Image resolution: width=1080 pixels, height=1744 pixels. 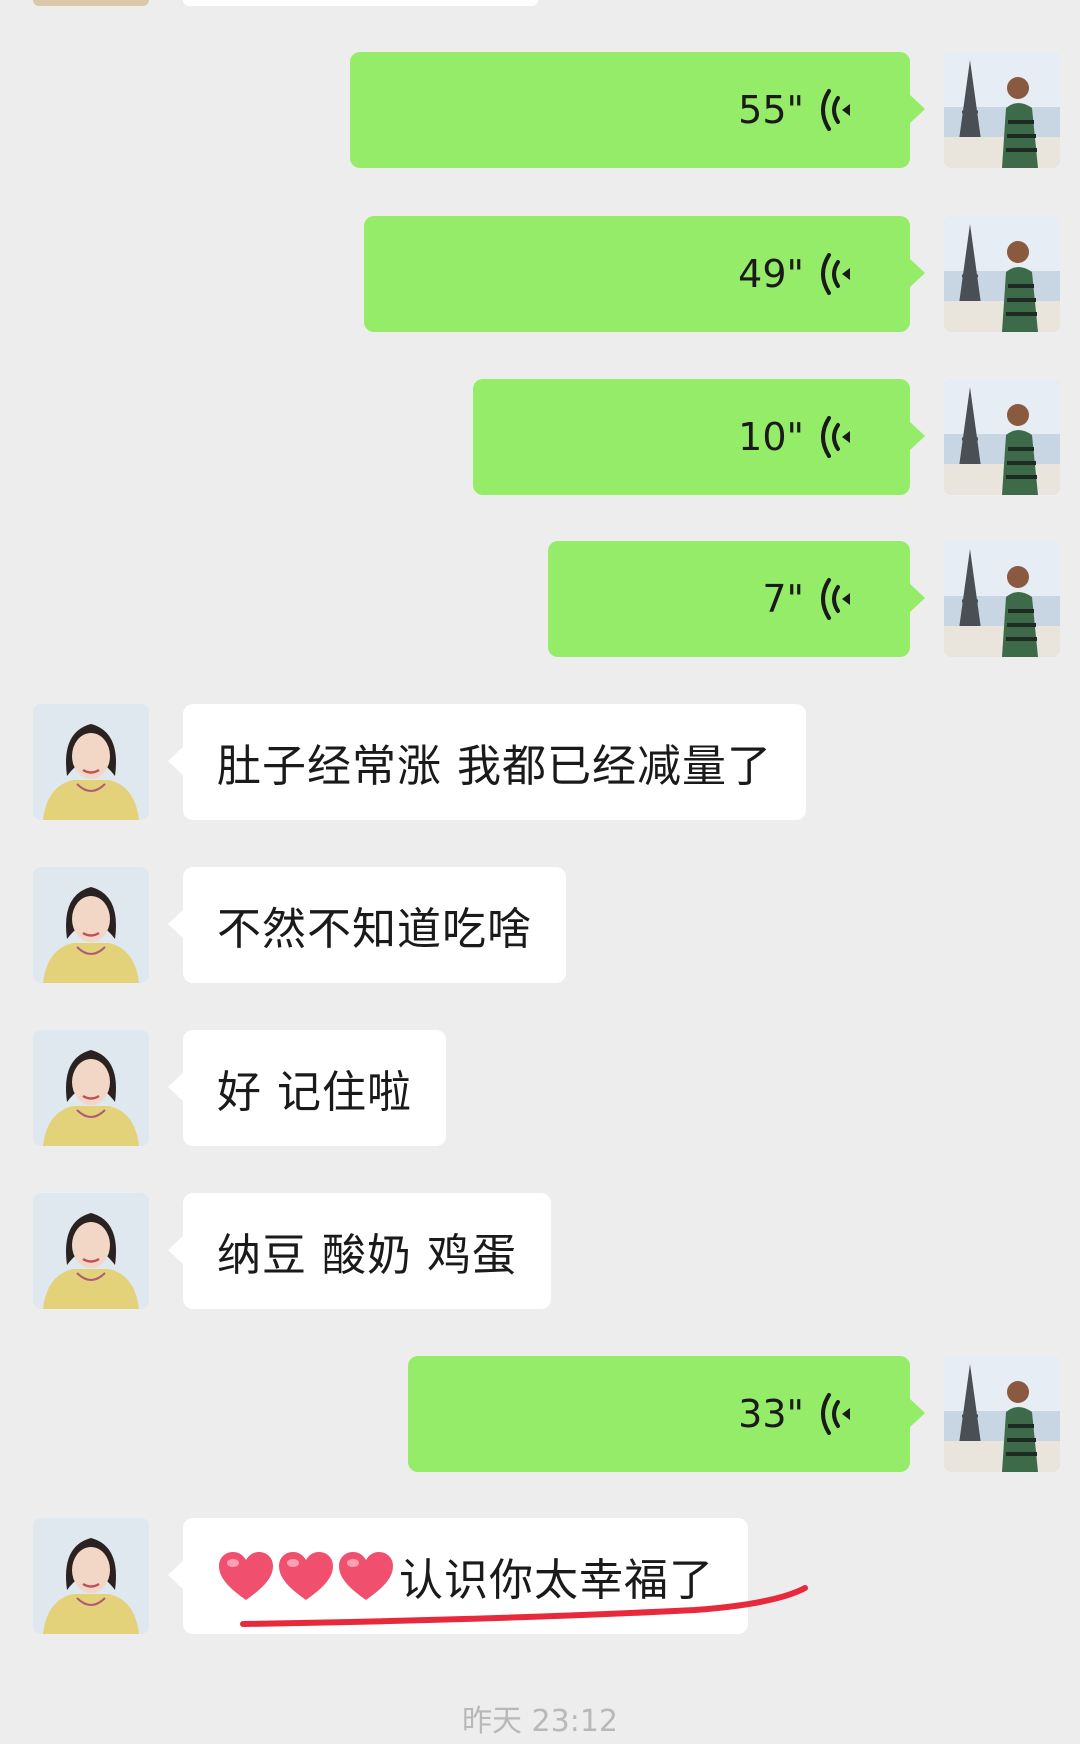 What do you see at coordinates (525, 1600) in the screenshot?
I see `red-underline-annotation` at bounding box center [525, 1600].